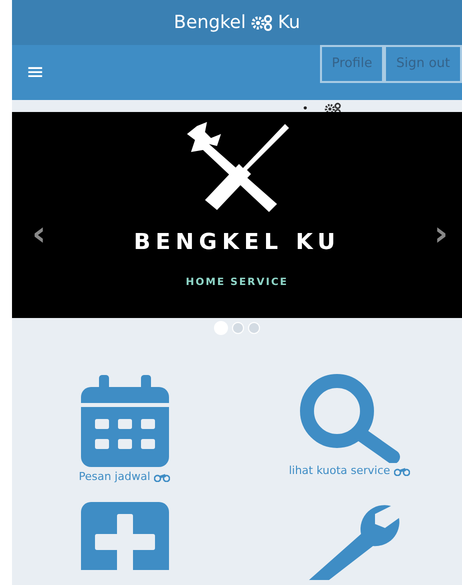  What do you see at coordinates (441, 234) in the screenshot?
I see `next-button: ›` at bounding box center [441, 234].